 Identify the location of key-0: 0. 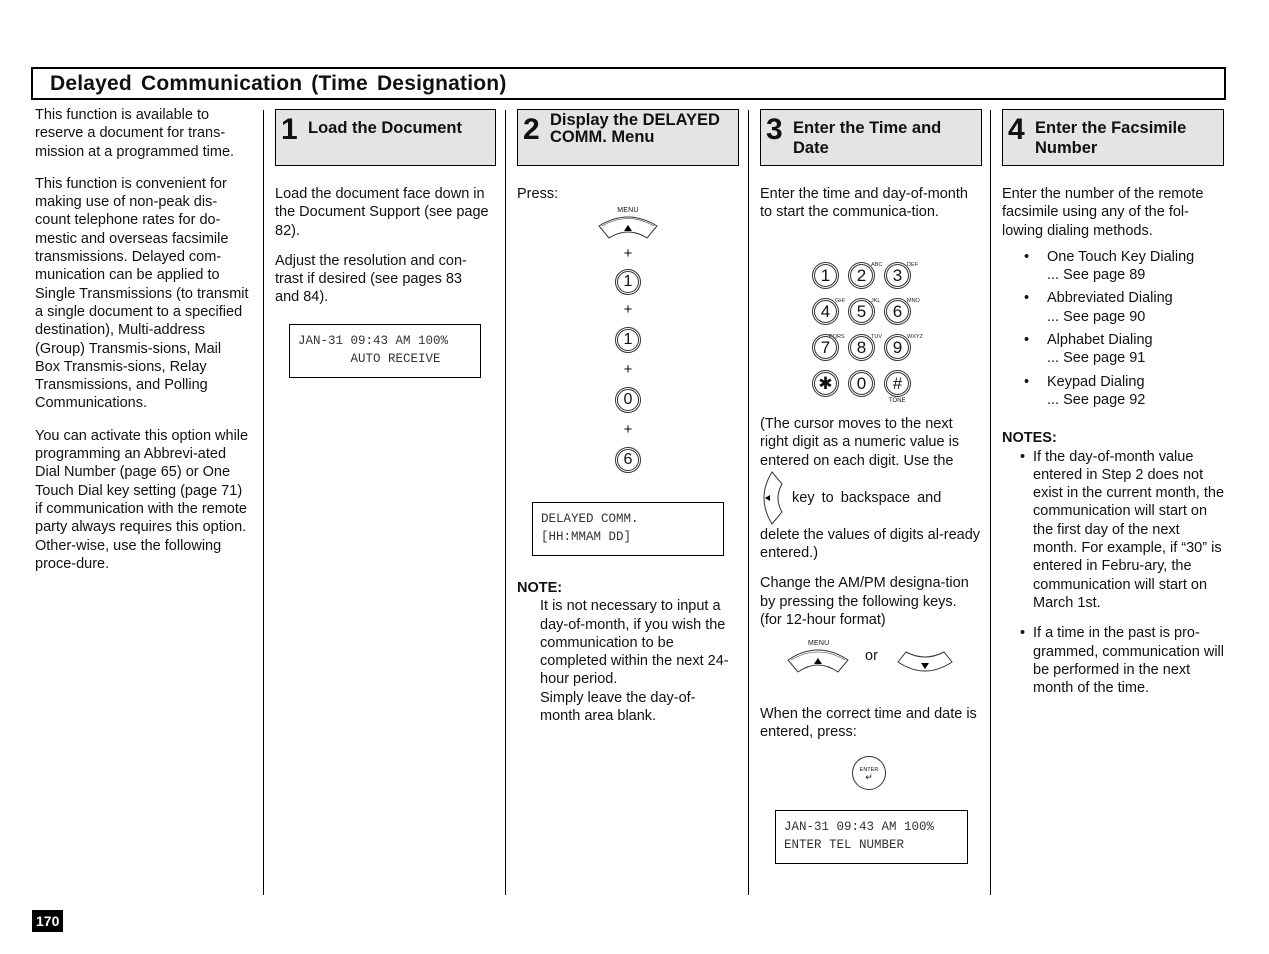
(628, 400).